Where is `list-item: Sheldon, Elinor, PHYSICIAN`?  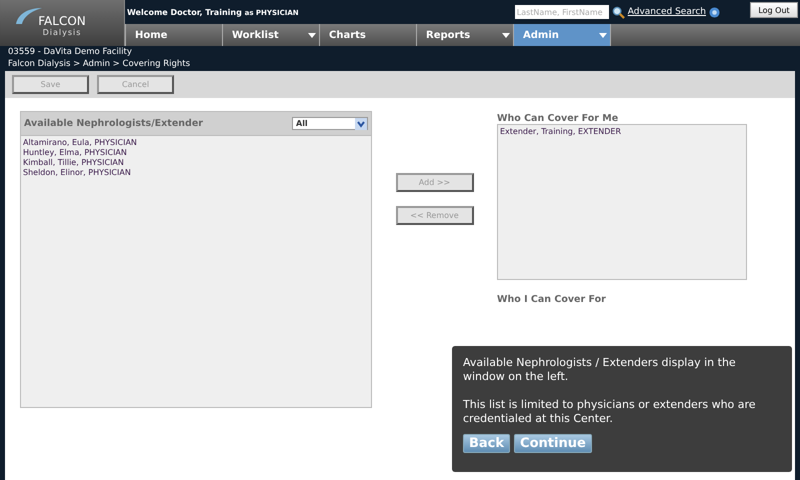 list-item: Sheldon, Elinor, PHYSICIAN is located at coordinates (77, 173).